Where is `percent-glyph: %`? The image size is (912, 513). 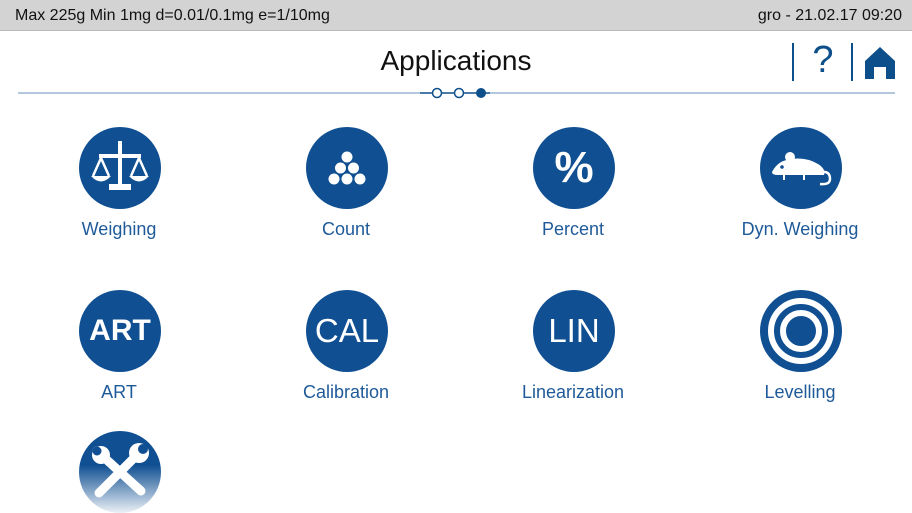
percent-glyph: % is located at coordinates (574, 167).